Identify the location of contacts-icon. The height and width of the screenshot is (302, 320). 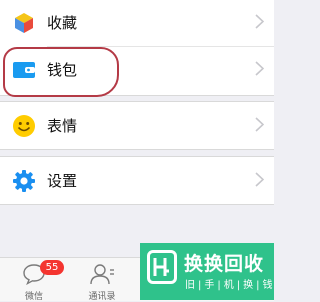
(102, 274).